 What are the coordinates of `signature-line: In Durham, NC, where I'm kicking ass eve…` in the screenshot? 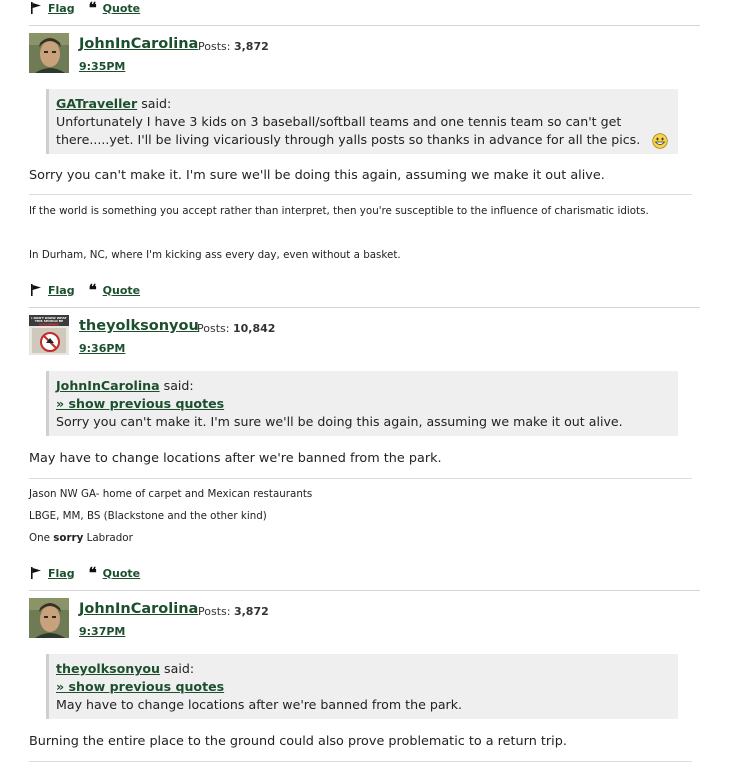 It's located at (215, 255).